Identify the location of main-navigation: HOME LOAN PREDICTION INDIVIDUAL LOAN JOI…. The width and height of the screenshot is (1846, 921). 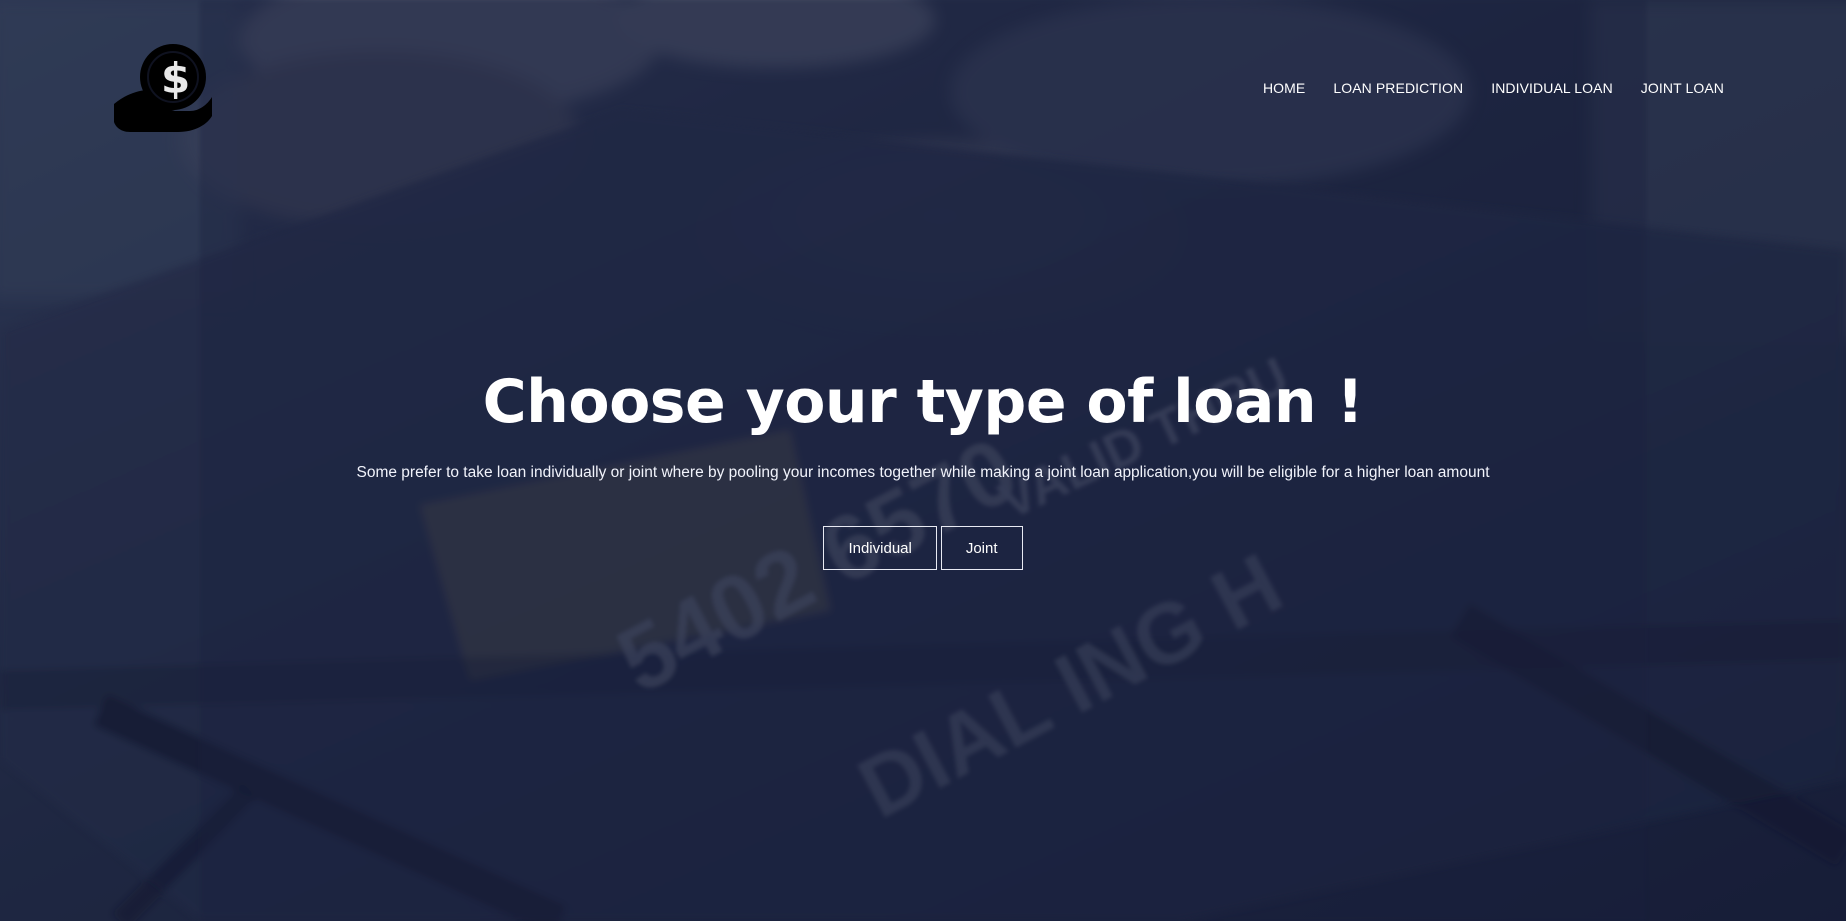
(1493, 88).